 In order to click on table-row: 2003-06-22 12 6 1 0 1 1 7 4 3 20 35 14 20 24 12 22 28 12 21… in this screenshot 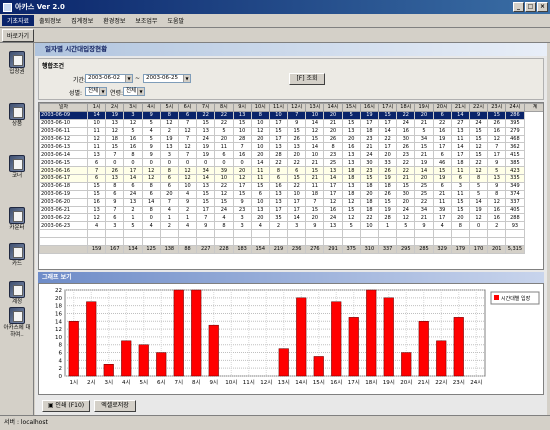, I will do `click(291, 218)`.